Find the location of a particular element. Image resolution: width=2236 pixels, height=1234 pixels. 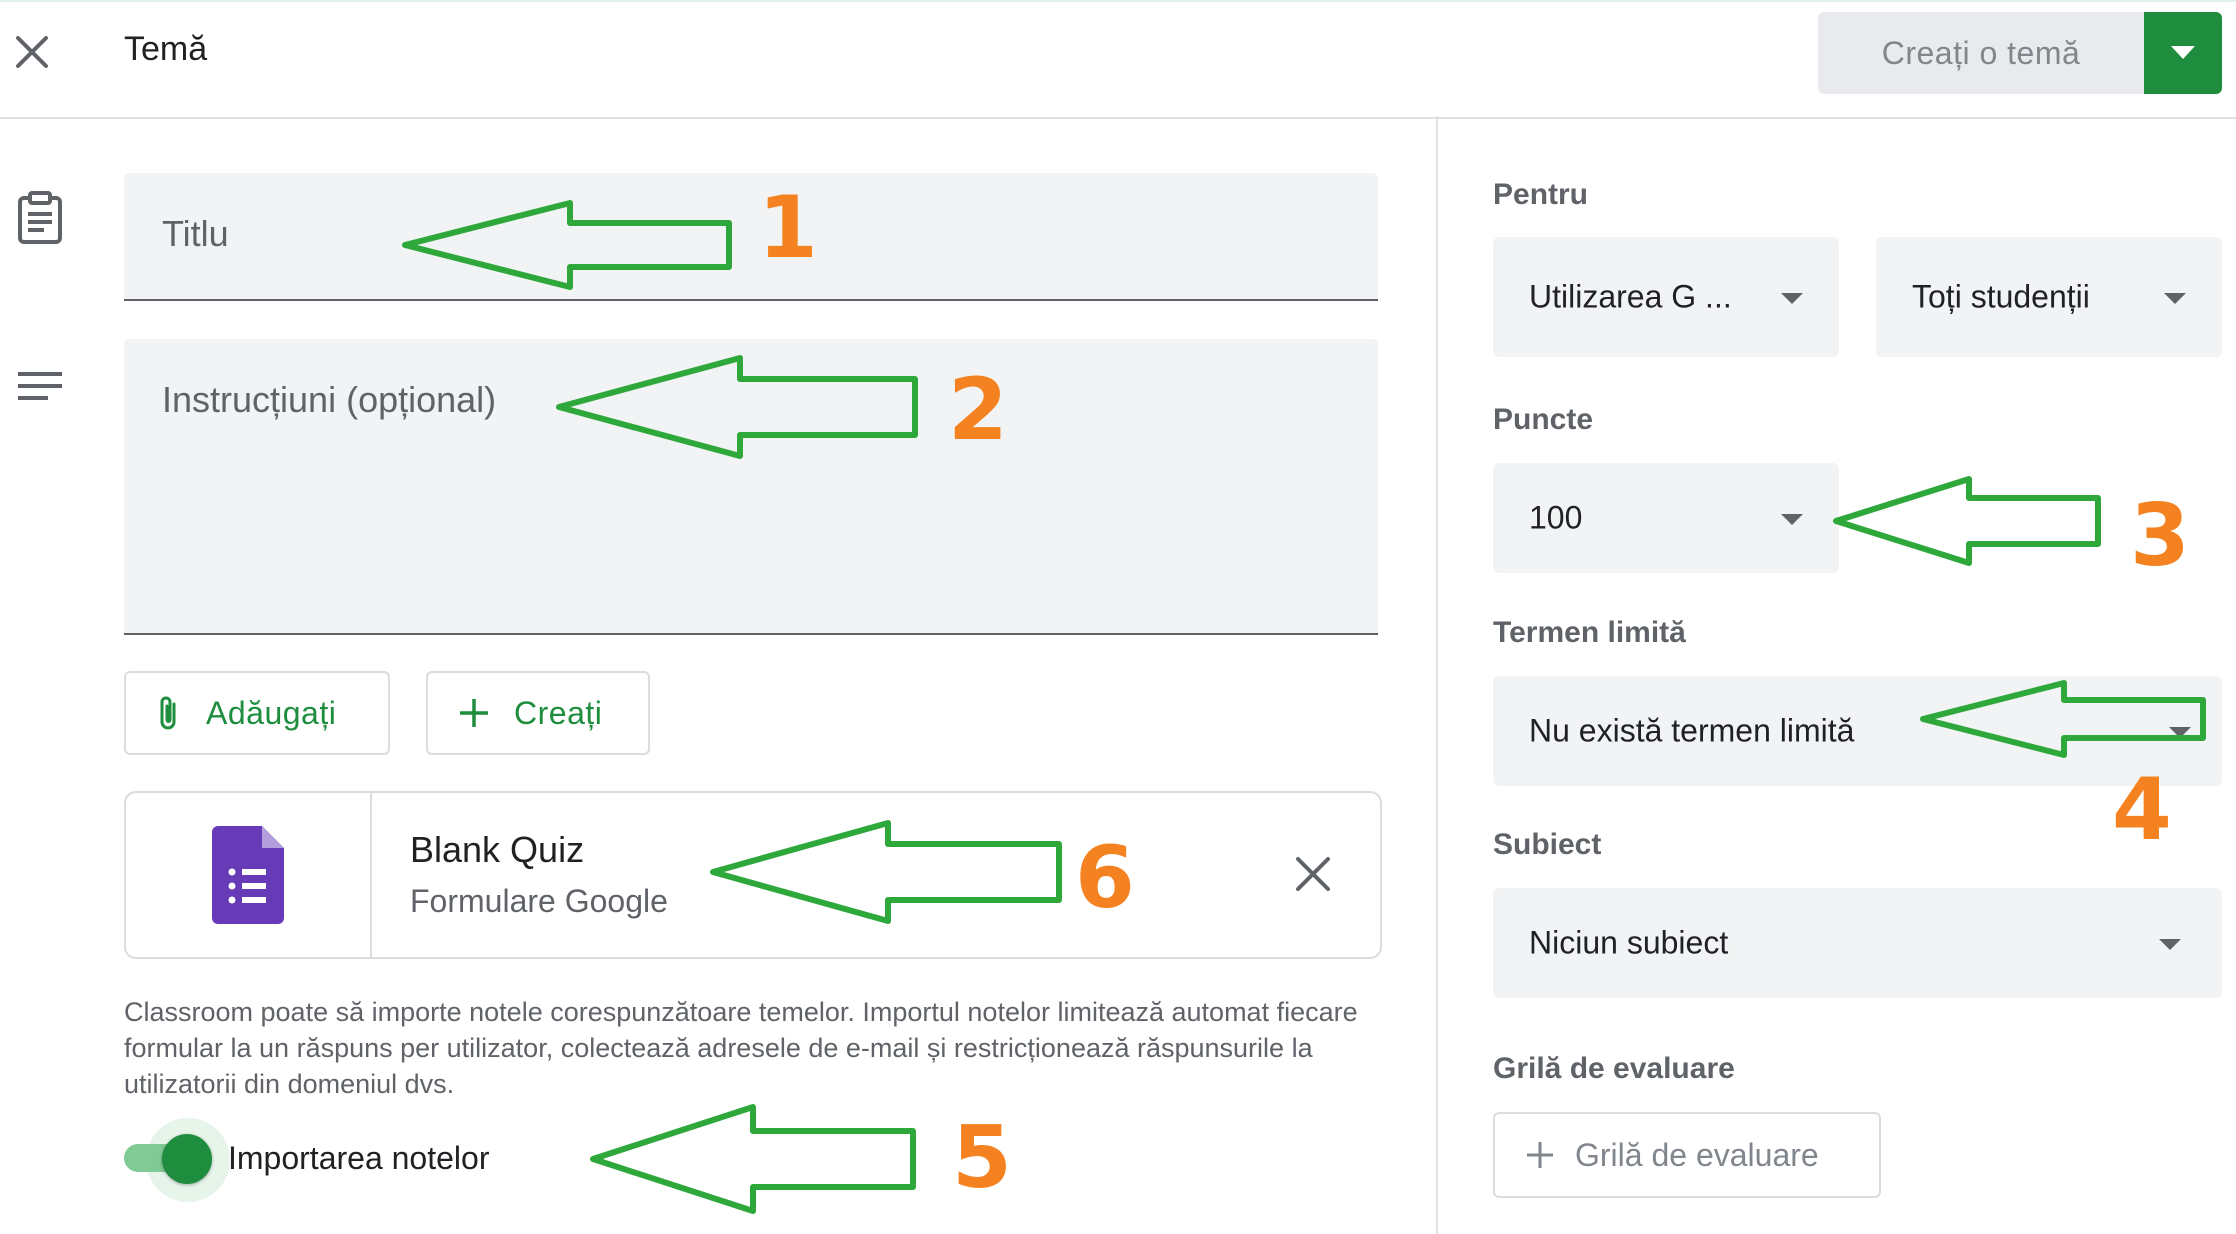

assignment-icon is located at coordinates (40, 217).